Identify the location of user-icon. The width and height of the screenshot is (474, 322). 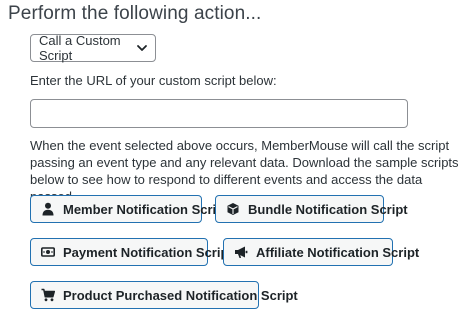
(48, 209).